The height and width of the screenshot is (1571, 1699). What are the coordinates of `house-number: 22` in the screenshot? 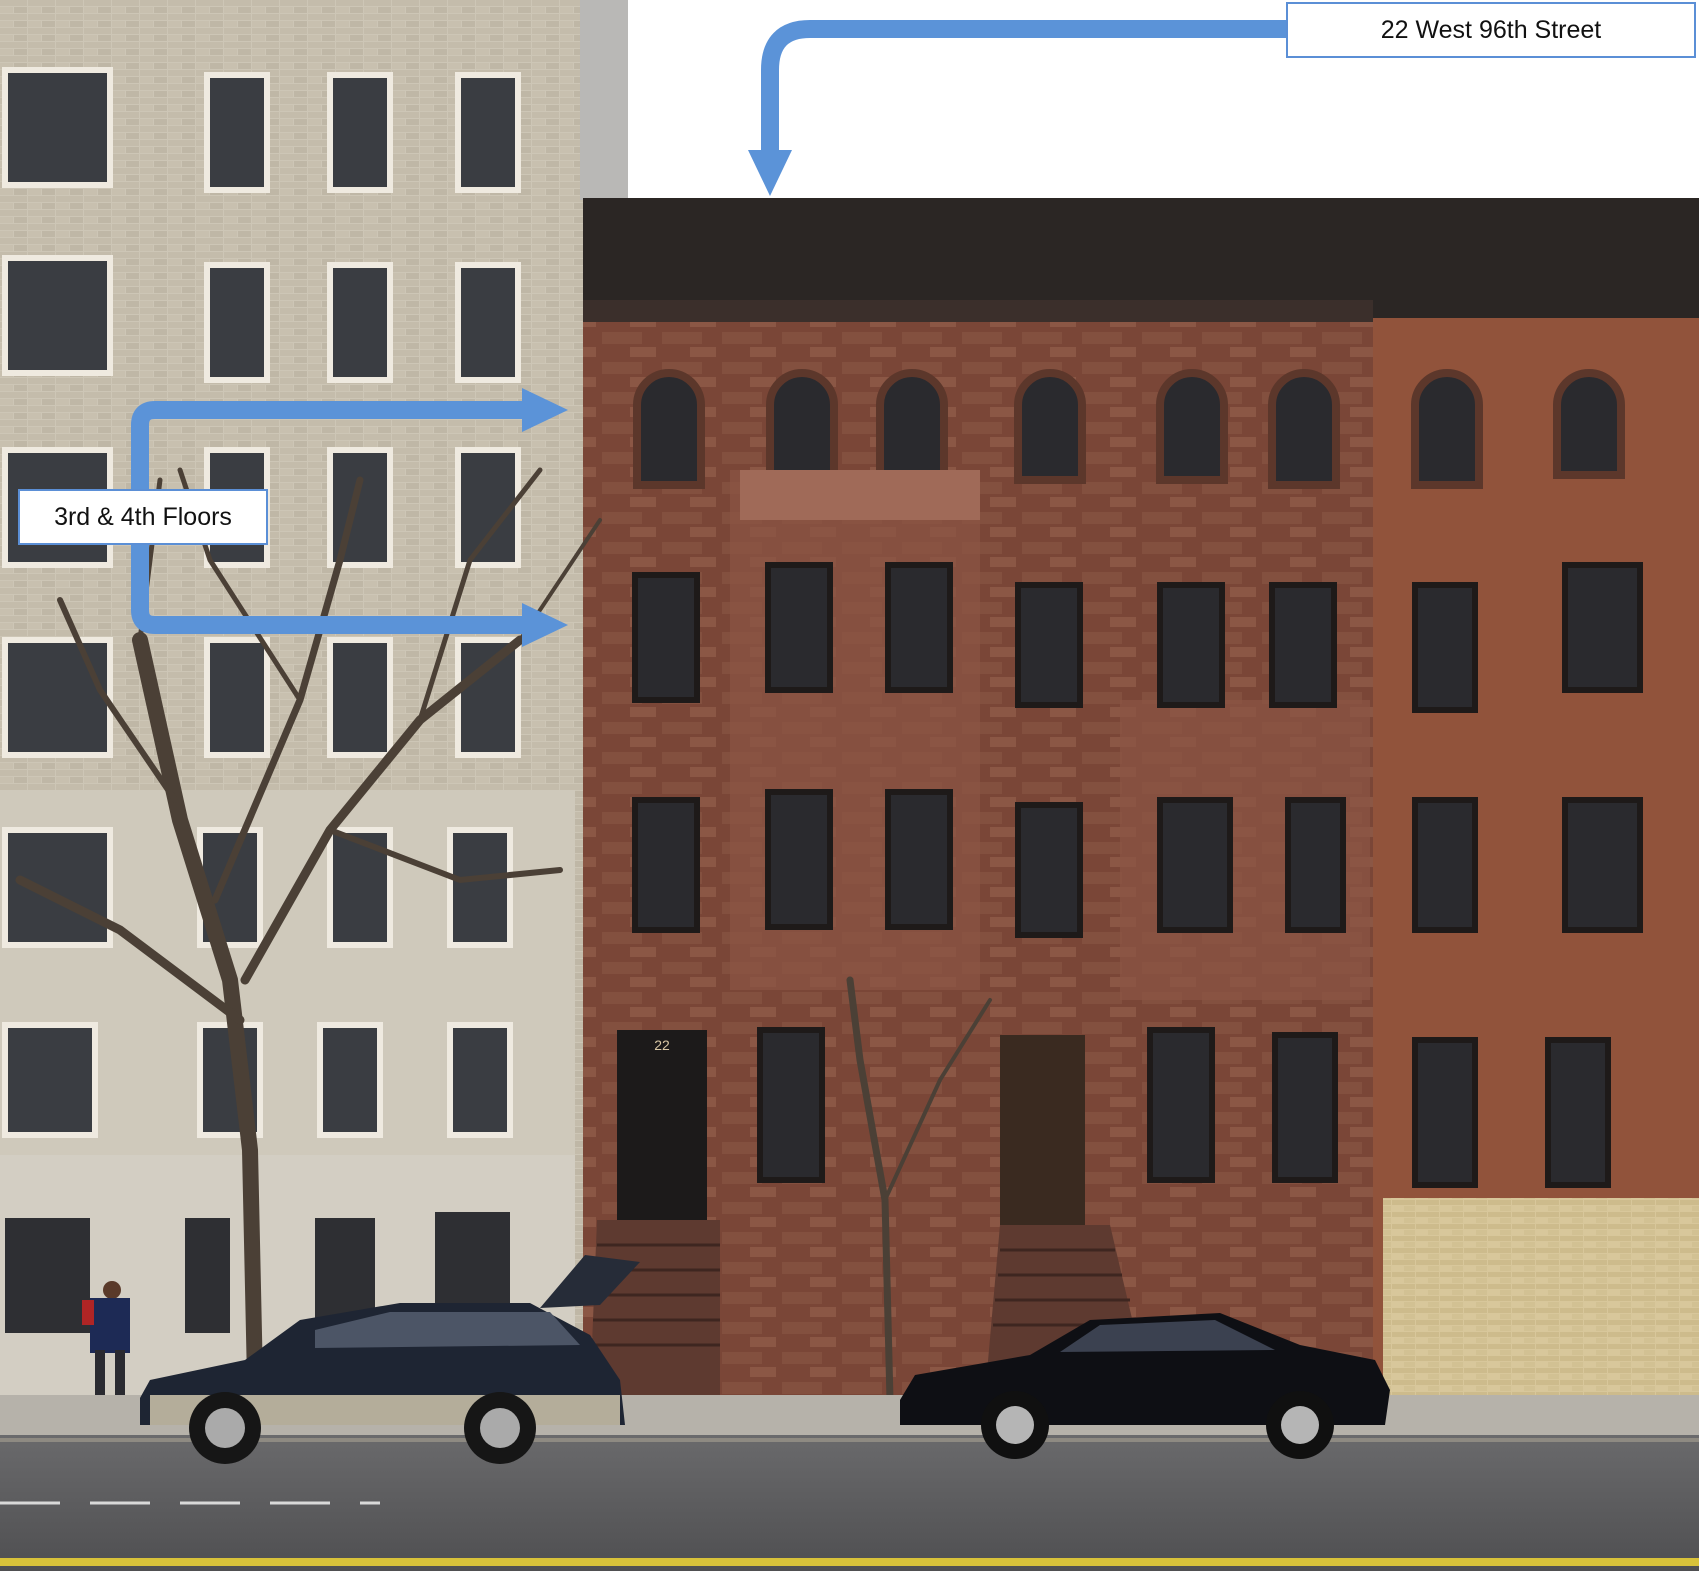 It's located at (662, 1045).